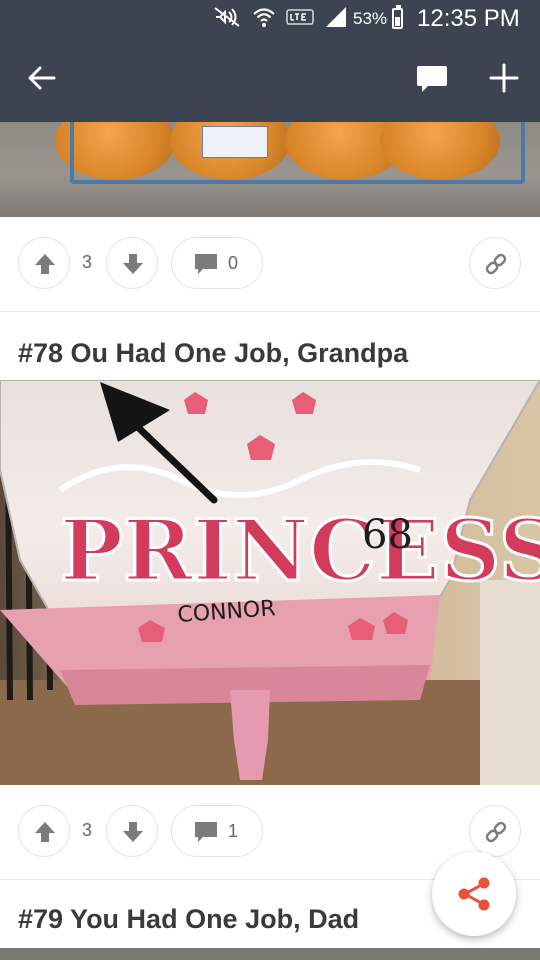  I want to click on share-button, so click(474, 894).